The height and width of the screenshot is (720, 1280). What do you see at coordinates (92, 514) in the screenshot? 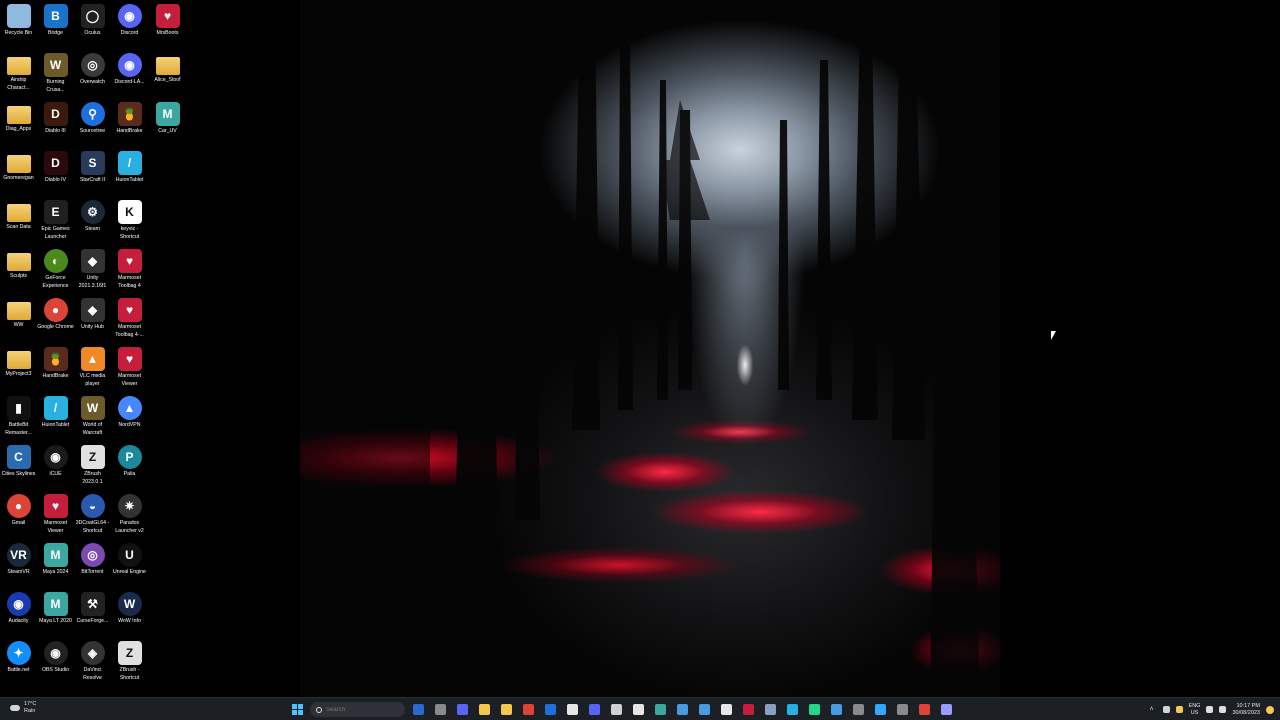
I see `desktop-icon-3dcoat: ◒ 3DCoatGL64 - Shortcut` at bounding box center [92, 514].